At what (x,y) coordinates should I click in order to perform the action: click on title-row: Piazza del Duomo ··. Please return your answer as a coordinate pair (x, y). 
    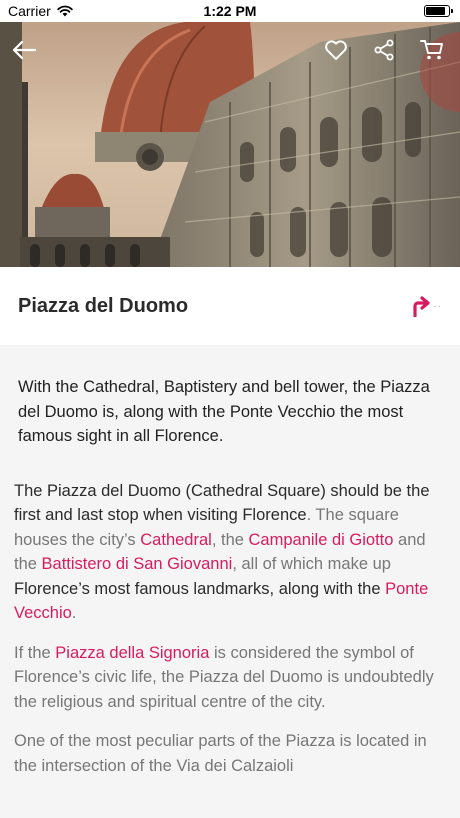
    Looking at the image, I should click on (230, 306).